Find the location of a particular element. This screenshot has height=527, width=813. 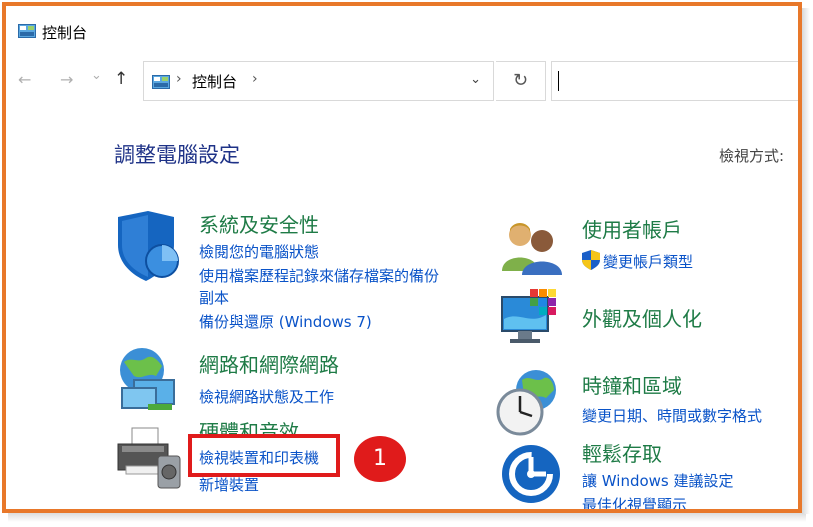

link-review-computer-status: 檢閱您的電腦狀態 is located at coordinates (259, 251).